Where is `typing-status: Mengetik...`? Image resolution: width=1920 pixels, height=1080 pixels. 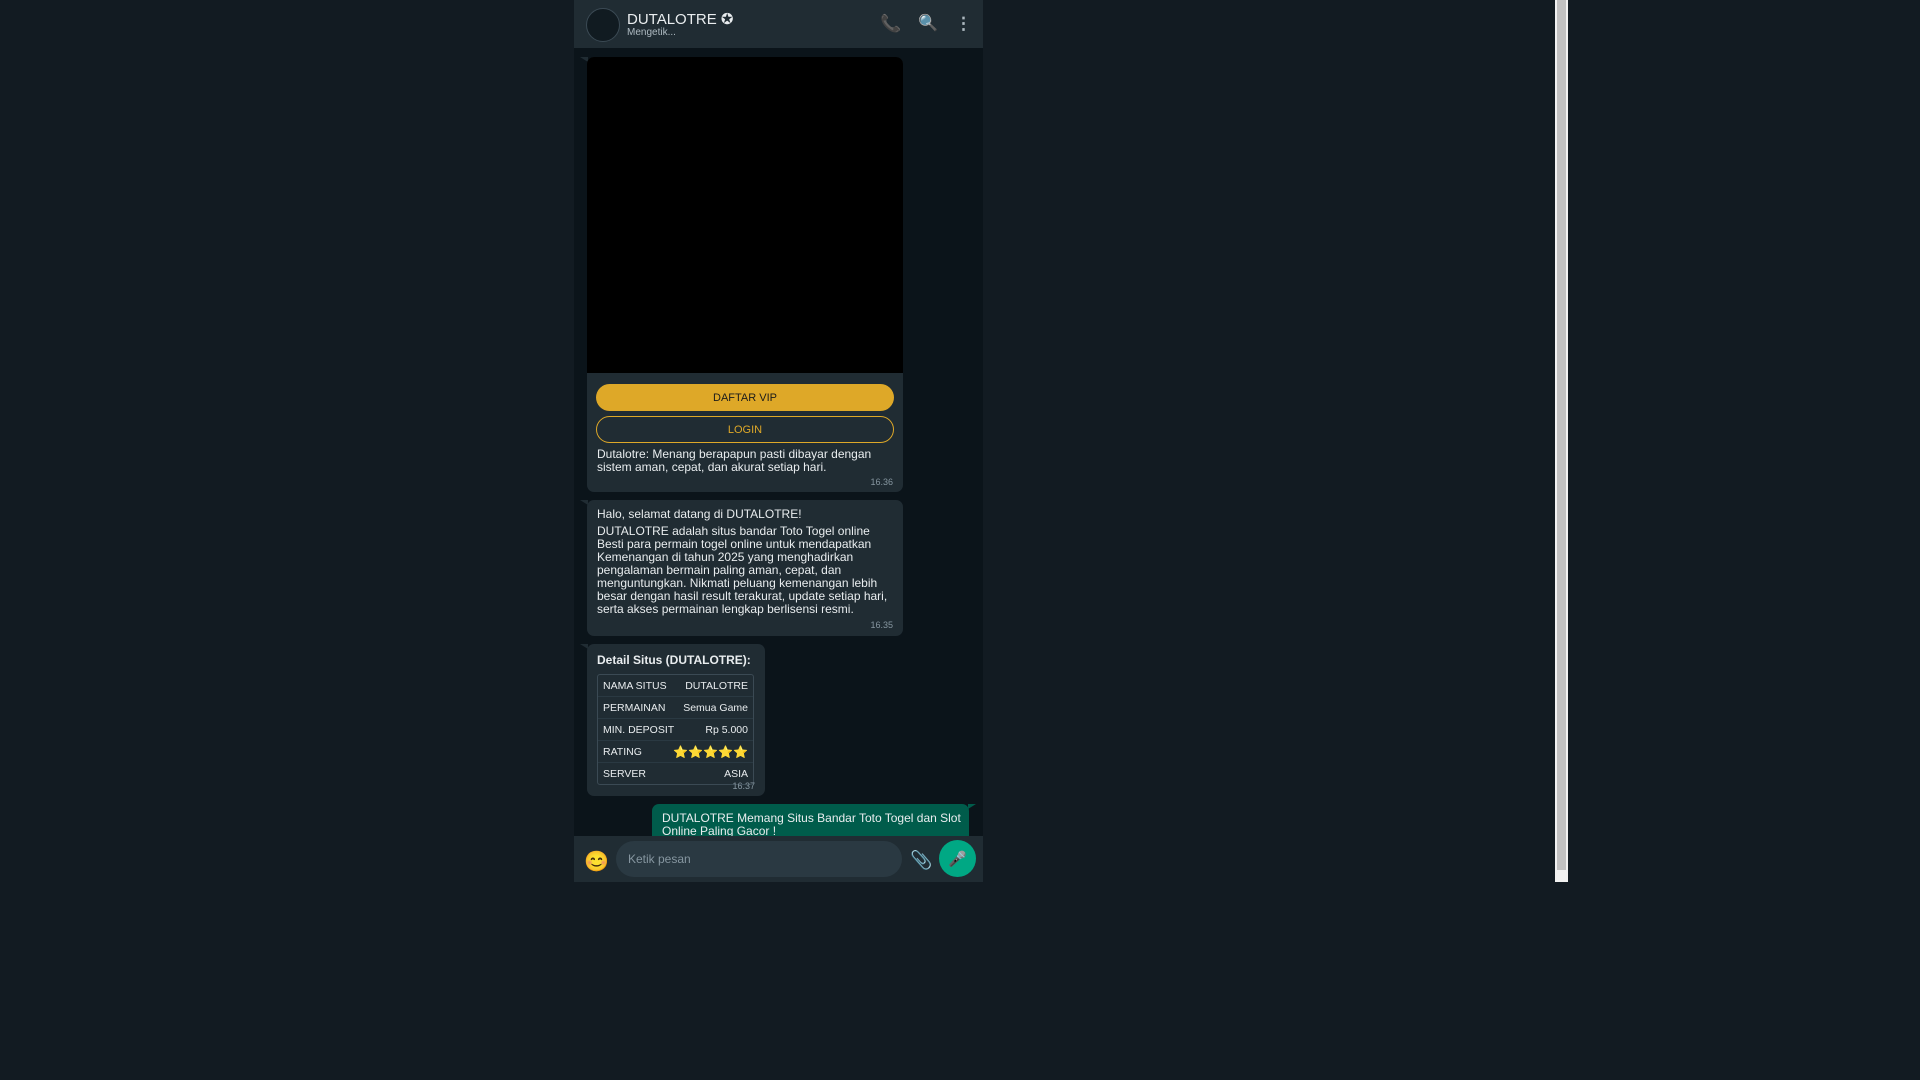 typing-status: Mengetik... is located at coordinates (651, 32).